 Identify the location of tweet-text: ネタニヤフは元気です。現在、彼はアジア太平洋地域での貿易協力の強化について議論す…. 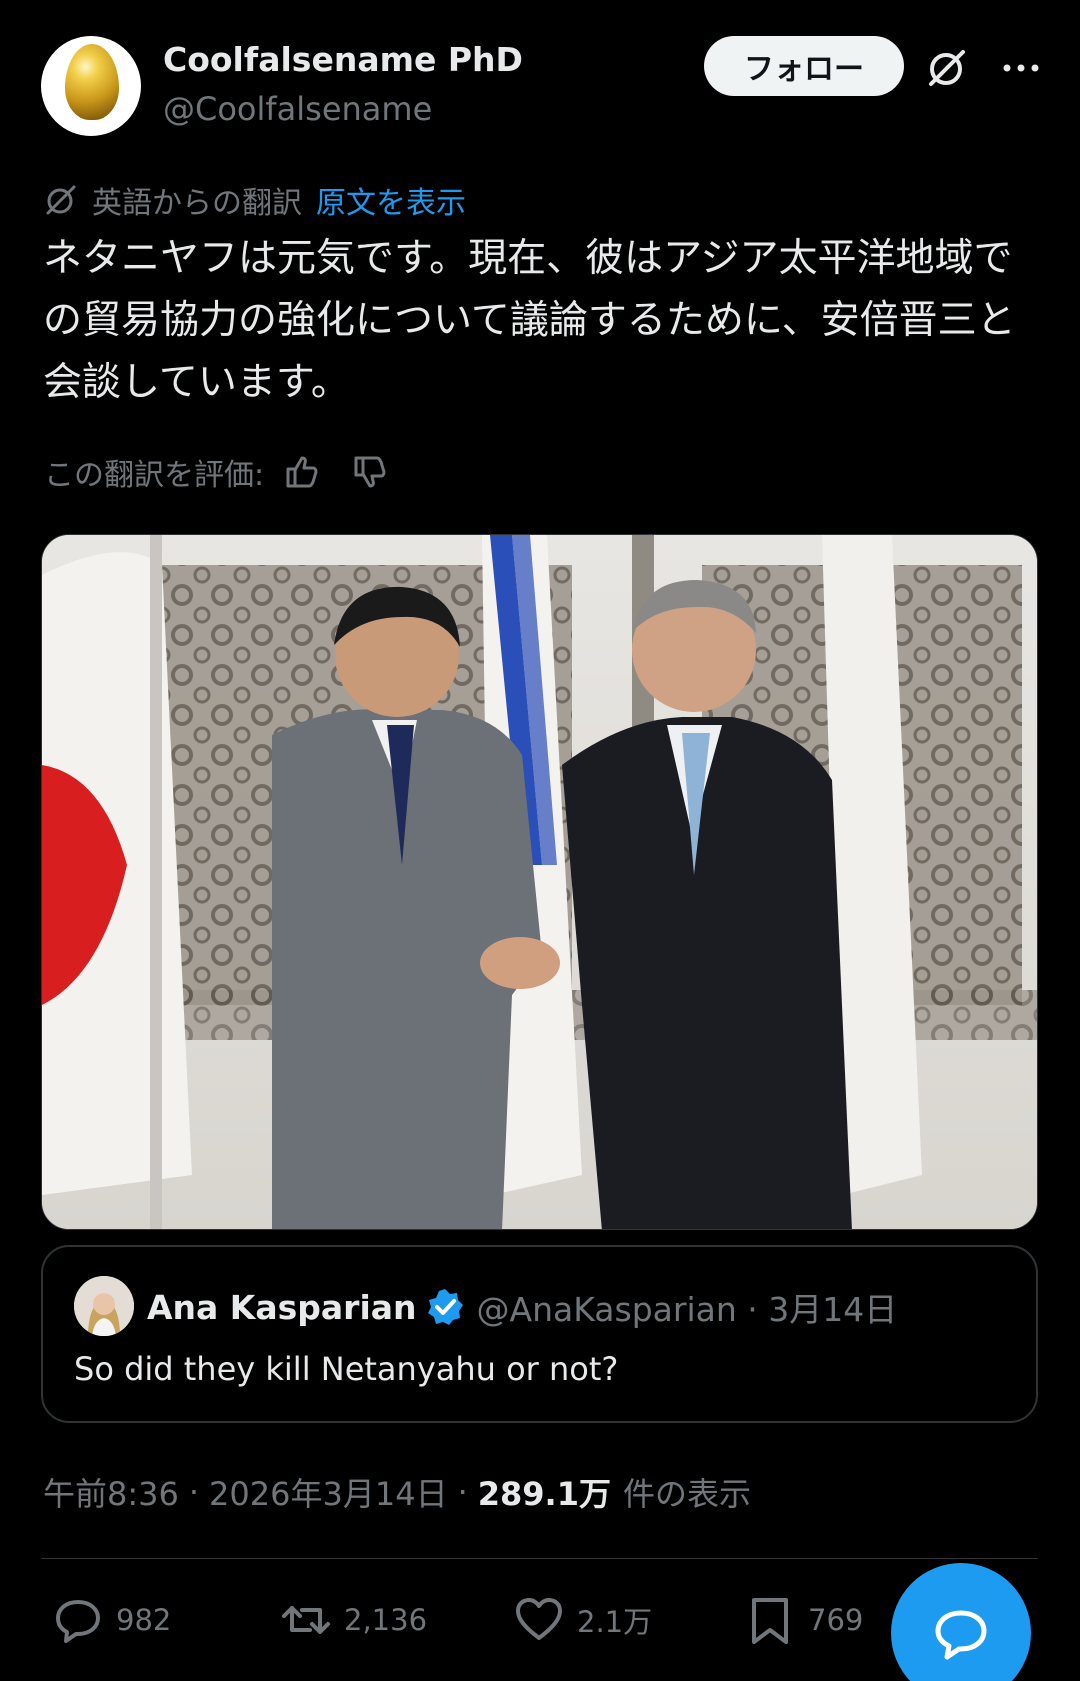
(529, 320).